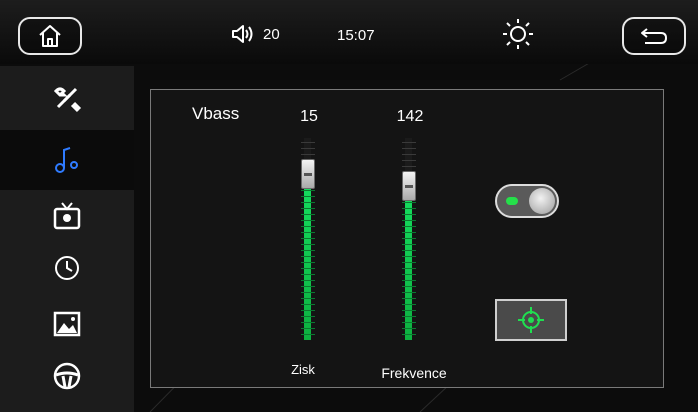 This screenshot has height=412, width=698. I want to click on frequency-slider, so click(409, 239).